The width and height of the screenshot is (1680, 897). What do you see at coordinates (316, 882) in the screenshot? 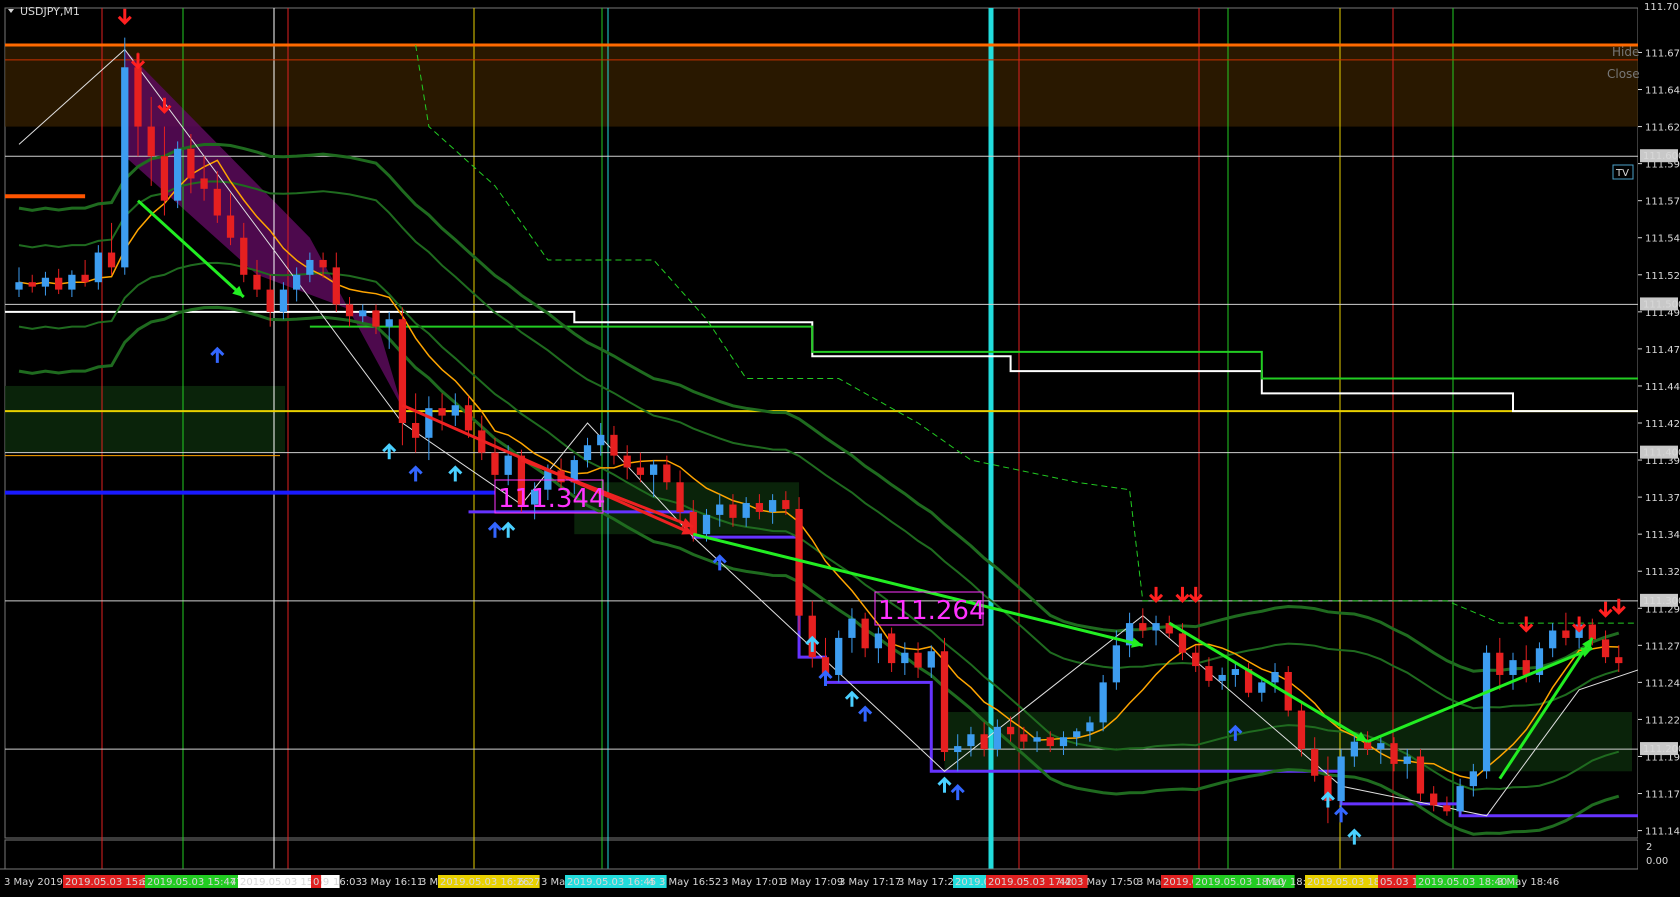
I see `time-tick-label: 0` at bounding box center [316, 882].